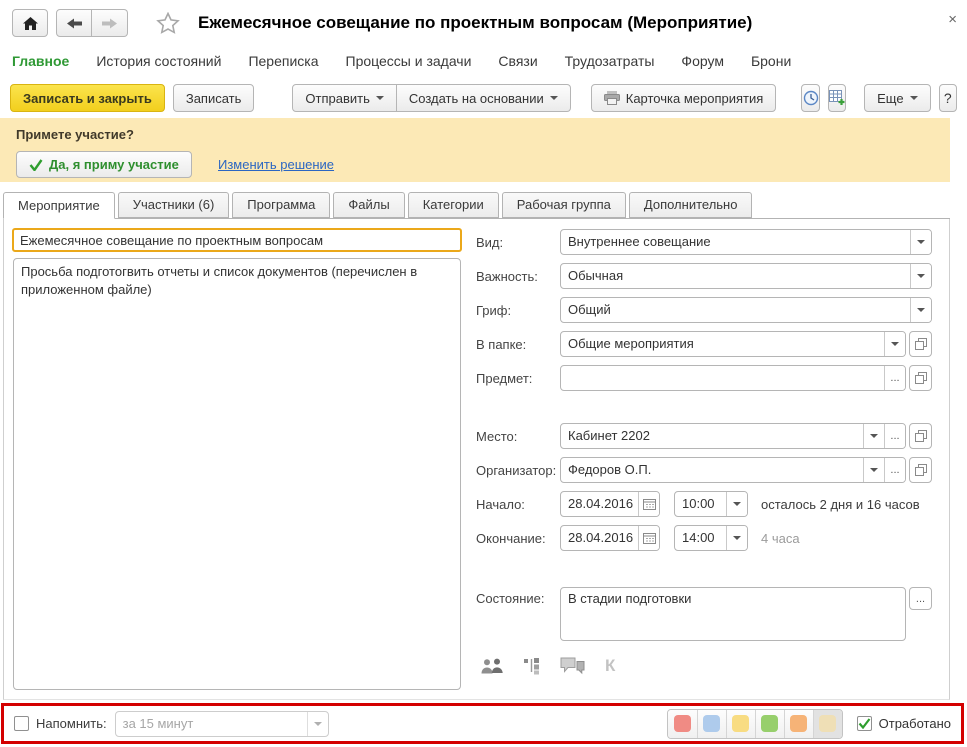  What do you see at coordinates (920, 470) in the screenshot?
I see `organizer-open-button` at bounding box center [920, 470].